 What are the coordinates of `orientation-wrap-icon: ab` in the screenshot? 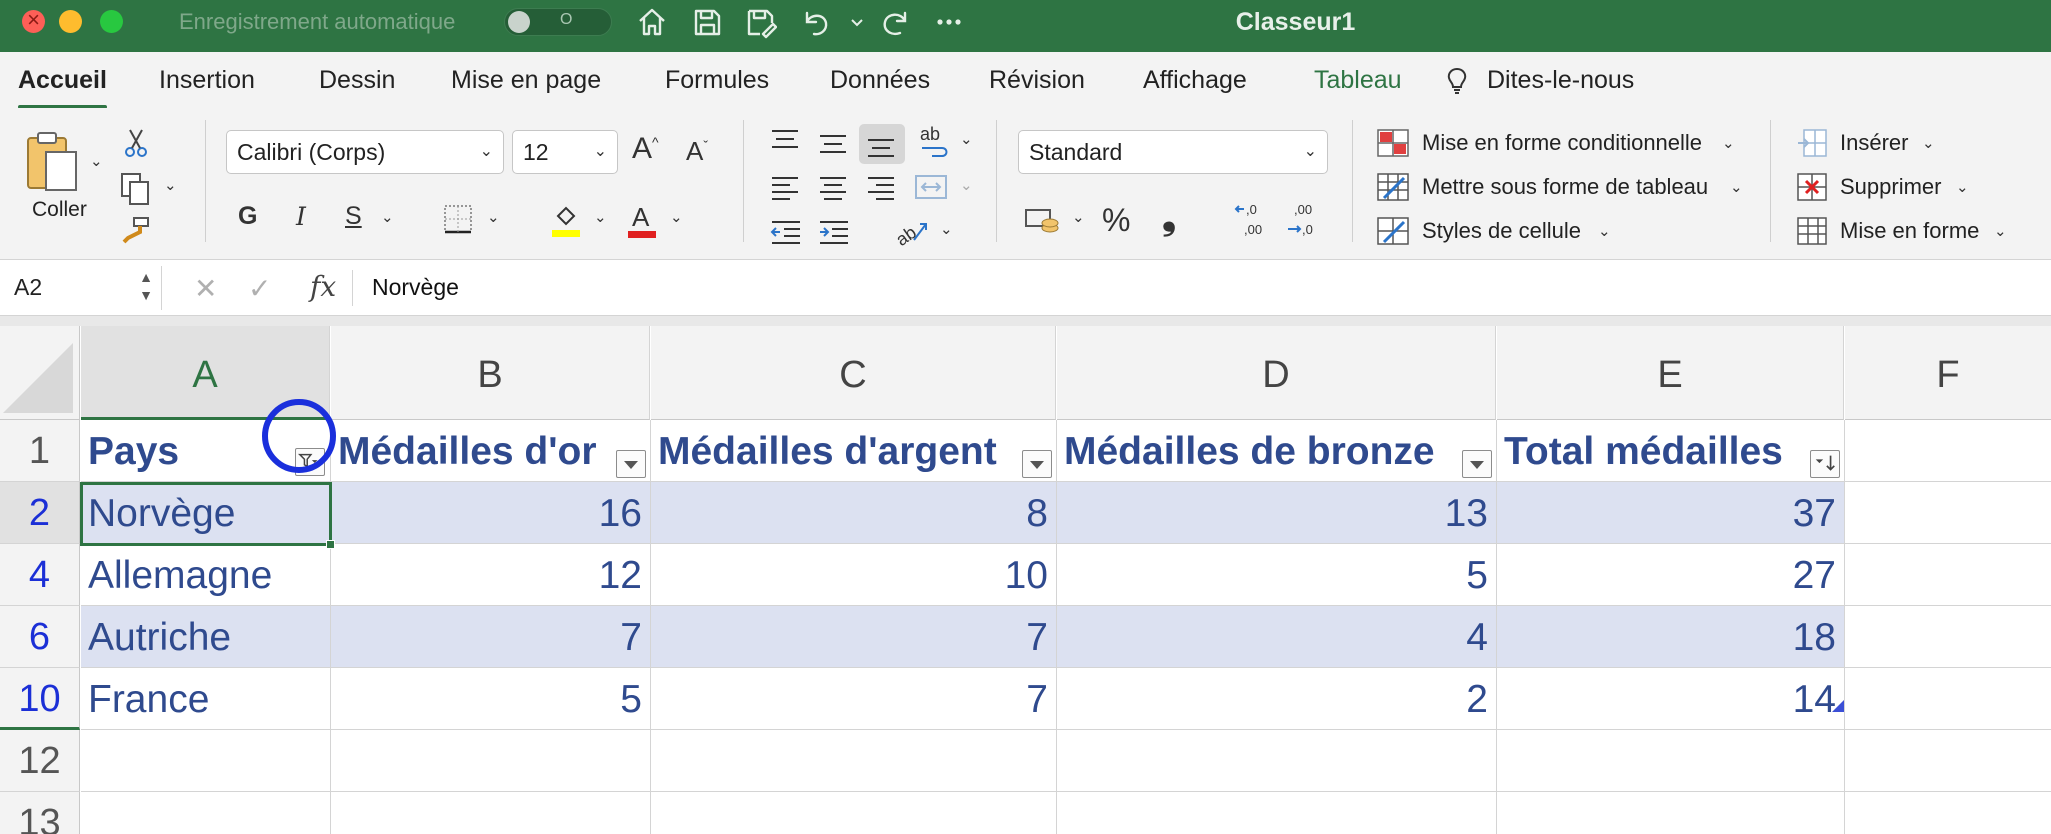 It's located at (935, 142).